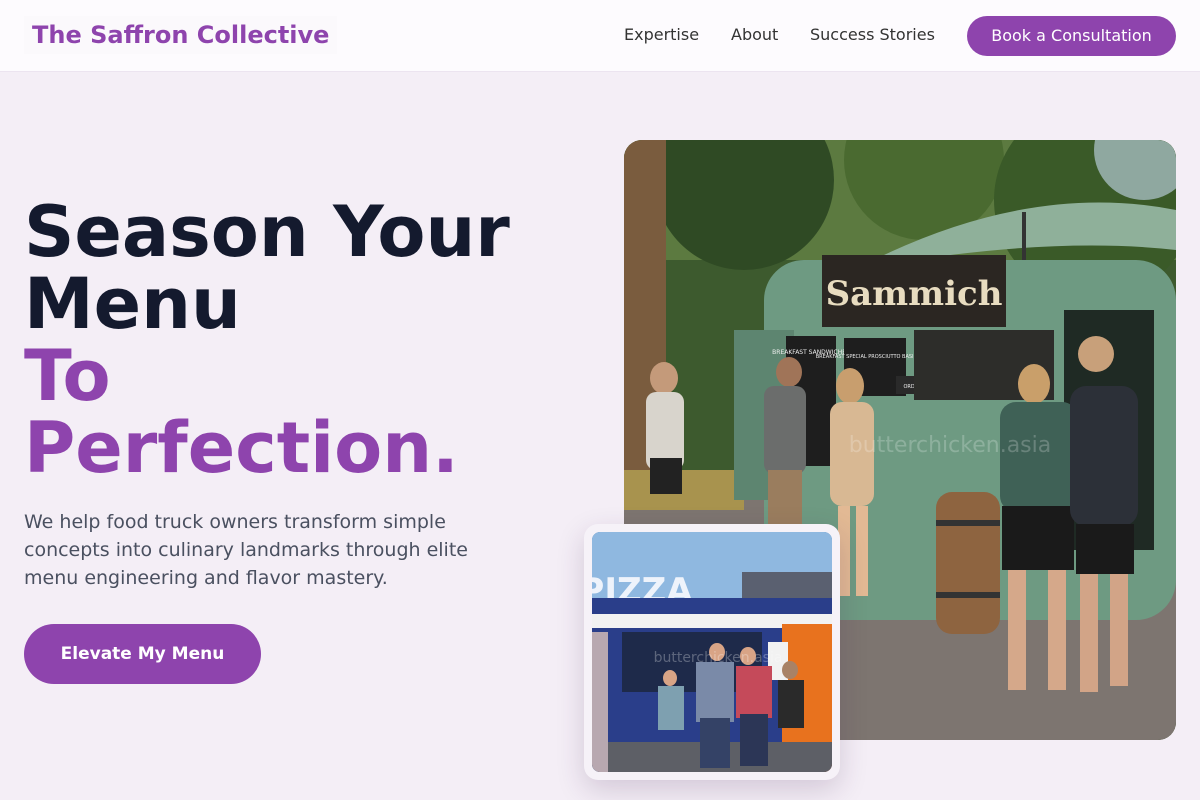  What do you see at coordinates (872, 35) in the screenshot?
I see `nav-link-success-stories: Success Stories` at bounding box center [872, 35].